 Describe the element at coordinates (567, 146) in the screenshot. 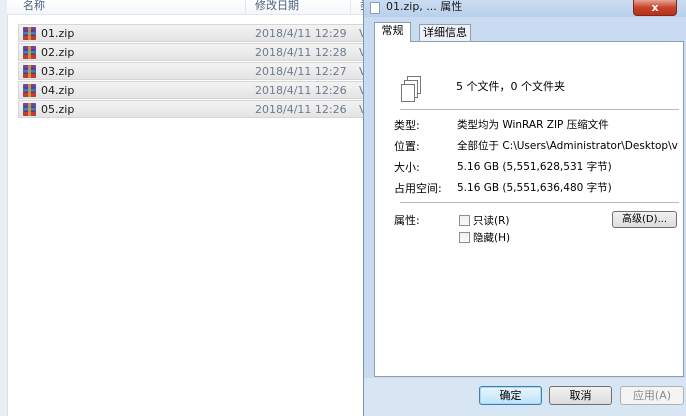

I see `location-value: 全部位于 C:\Users\Administrator\Desktop\v` at that location.